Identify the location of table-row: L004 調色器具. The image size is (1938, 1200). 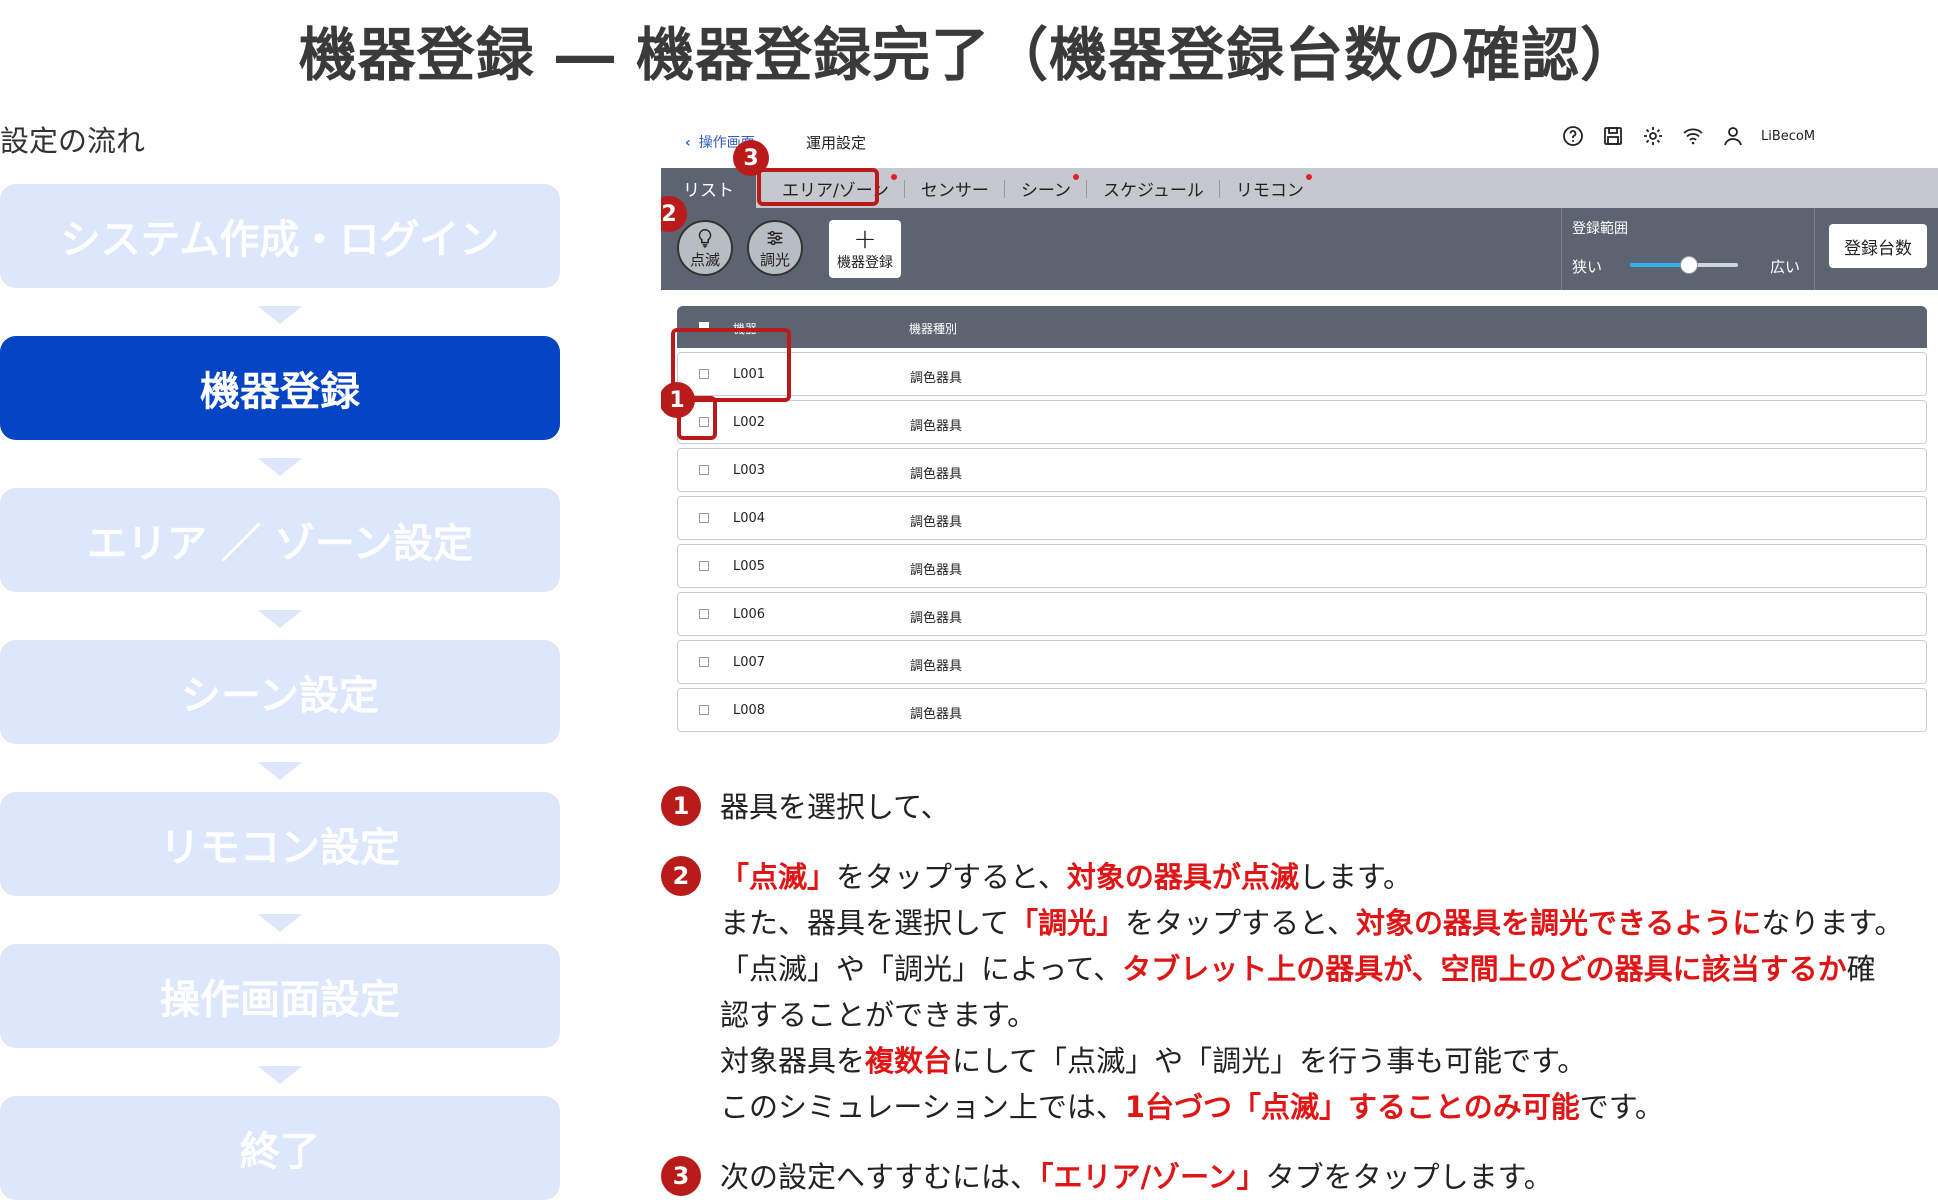
(1302, 518).